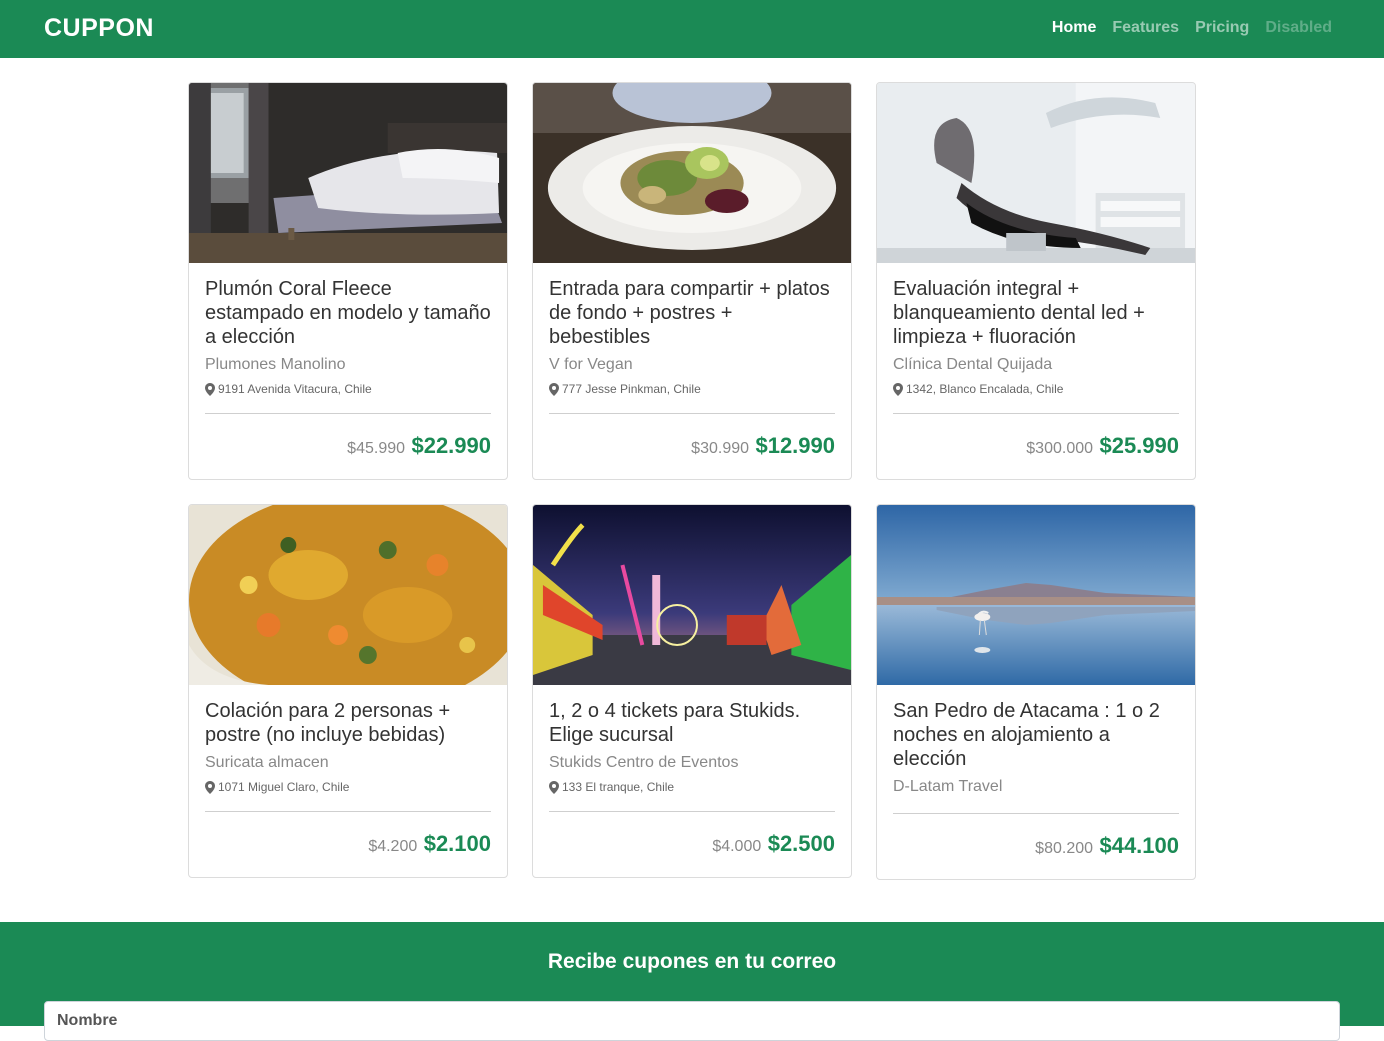 This screenshot has height=1041, width=1384. Describe the element at coordinates (644, 762) in the screenshot. I see `deal-merchant: Stukids Centro de Eventos` at that location.